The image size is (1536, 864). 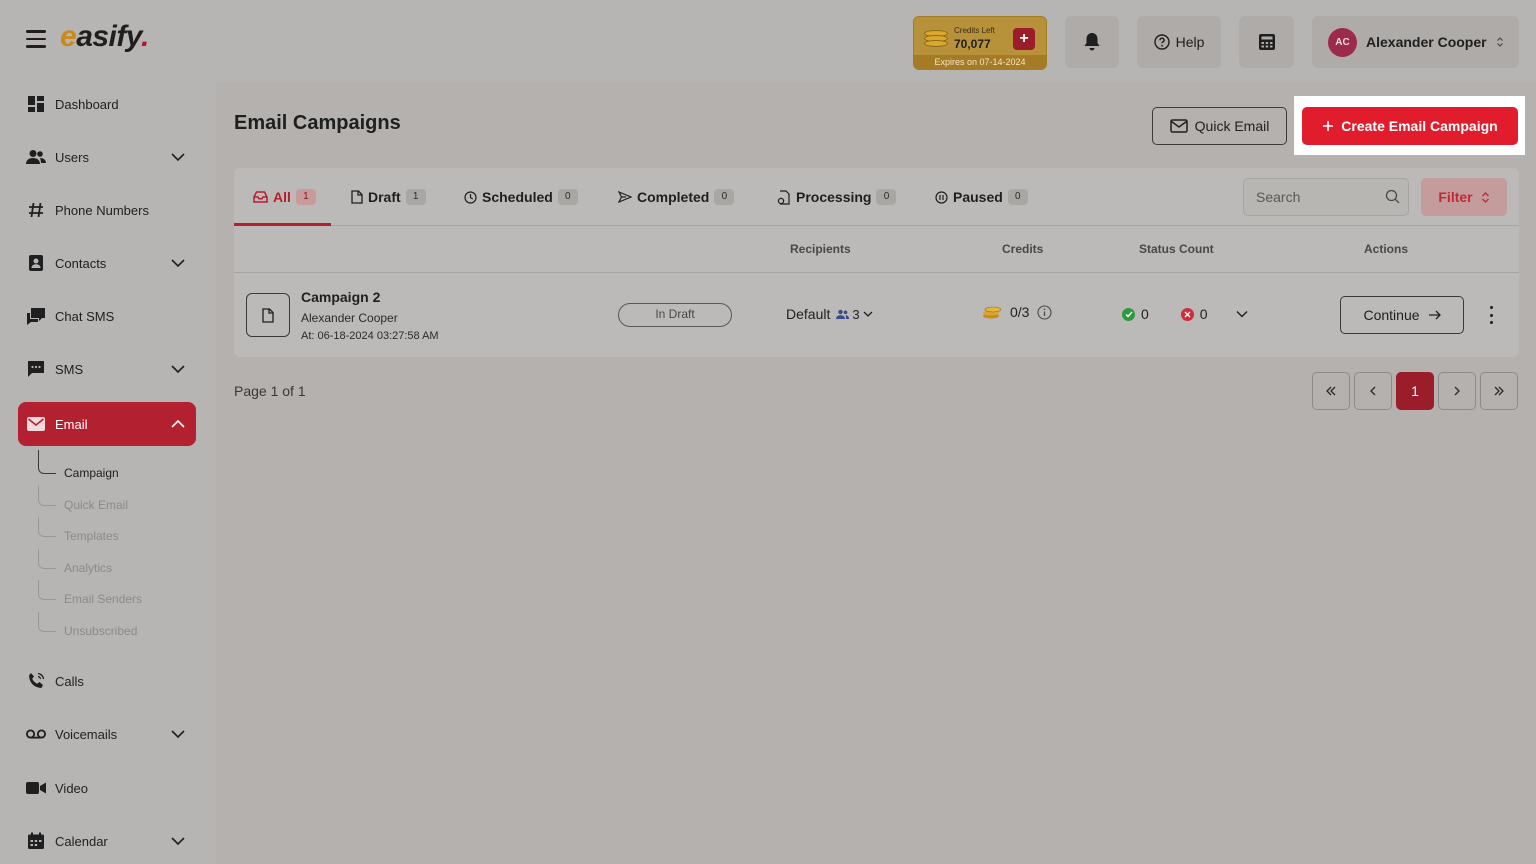 What do you see at coordinates (1092, 42) in the screenshot?
I see `notifications-button` at bounding box center [1092, 42].